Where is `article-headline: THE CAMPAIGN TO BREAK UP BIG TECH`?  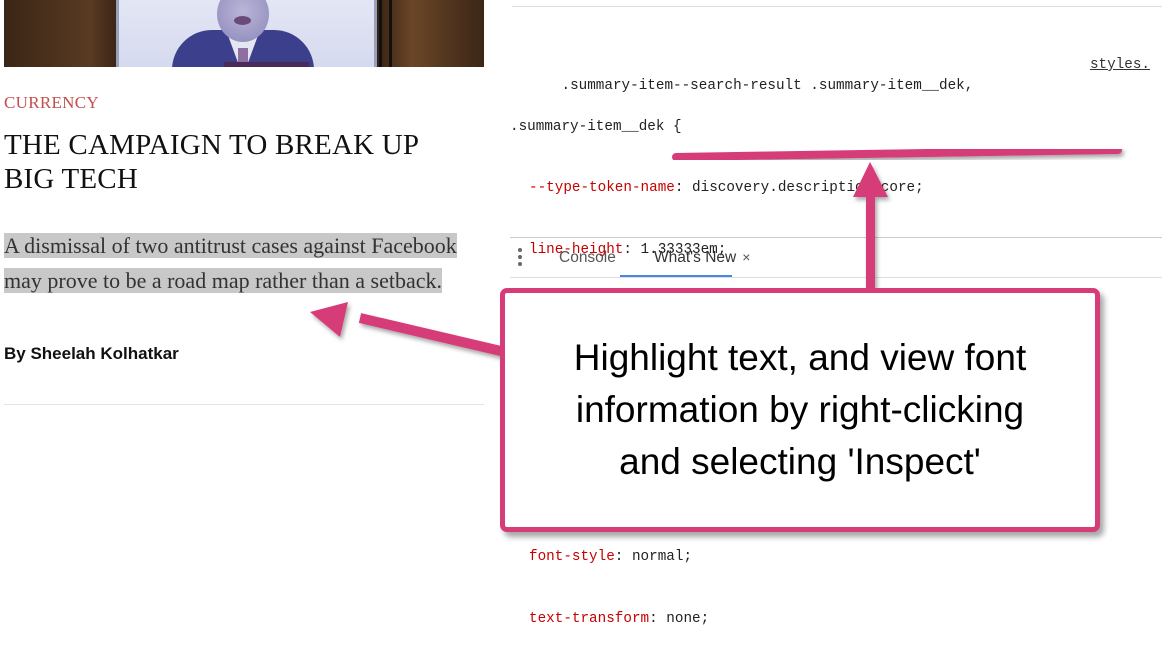
article-headline: THE CAMPAIGN TO BREAK UP BIG TECH is located at coordinates (239, 162).